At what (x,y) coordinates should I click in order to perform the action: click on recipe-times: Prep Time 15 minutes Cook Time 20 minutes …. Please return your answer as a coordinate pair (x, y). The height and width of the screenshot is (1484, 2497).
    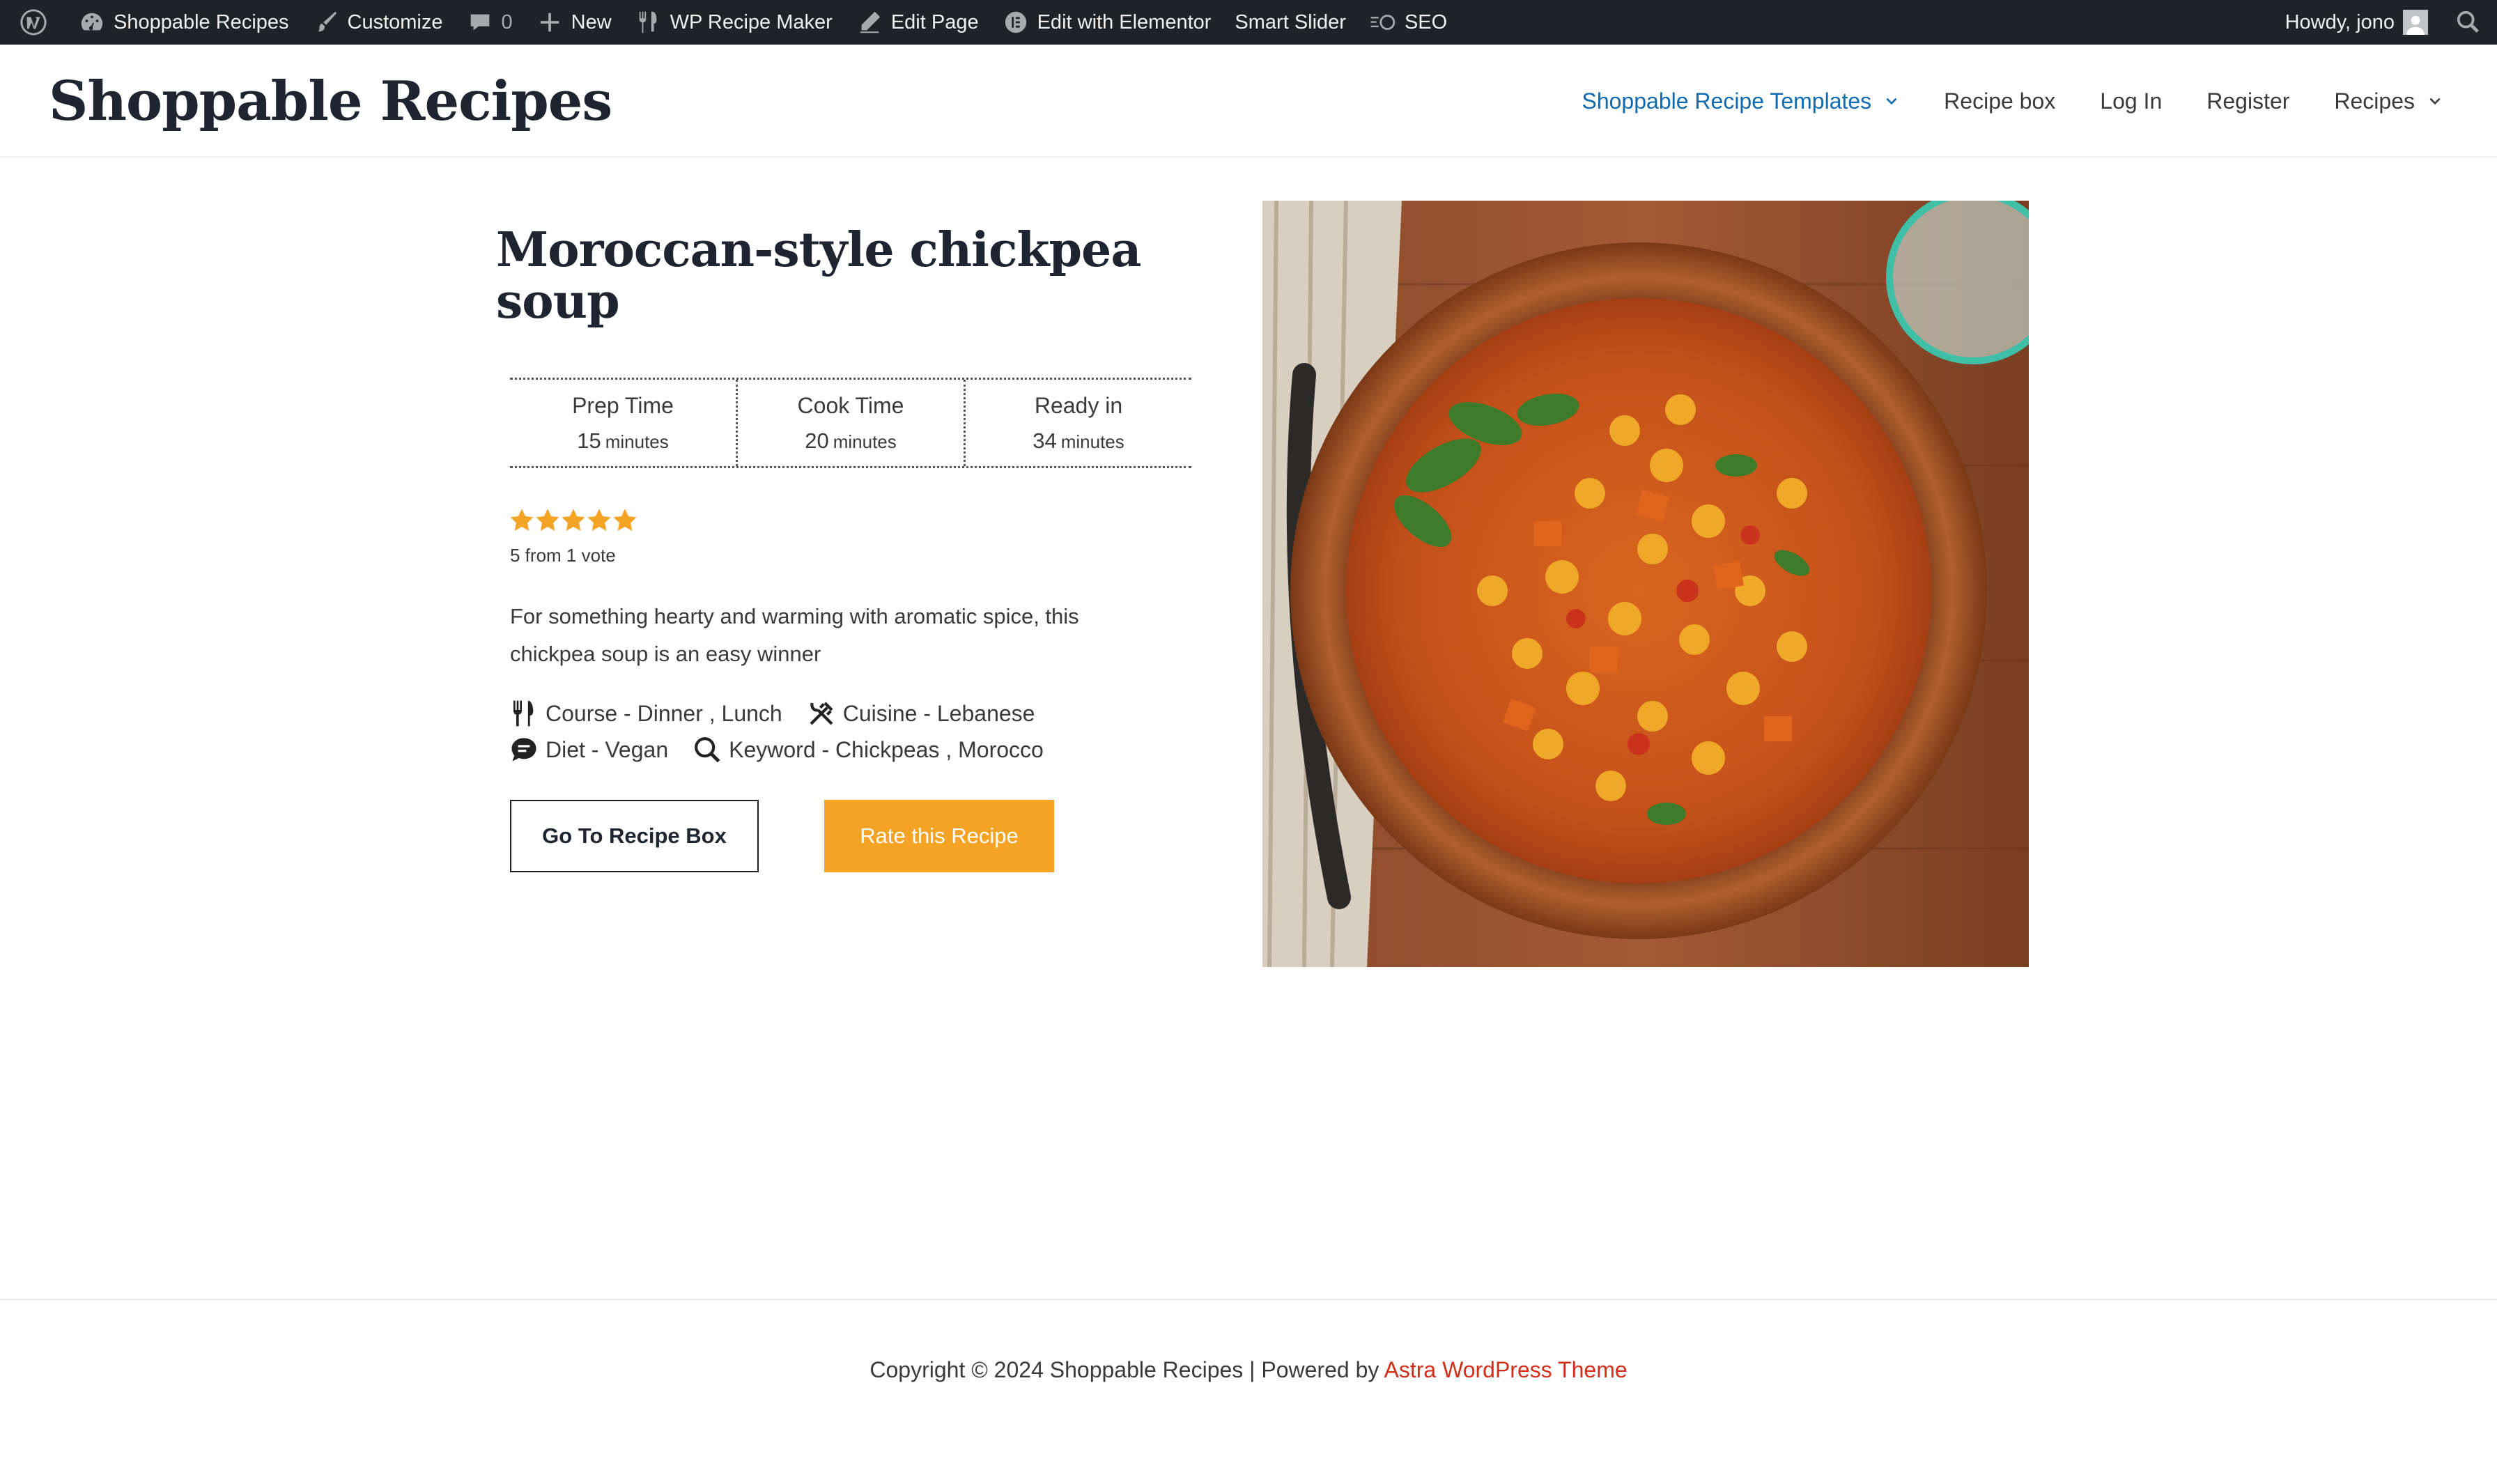
    Looking at the image, I should click on (850, 423).